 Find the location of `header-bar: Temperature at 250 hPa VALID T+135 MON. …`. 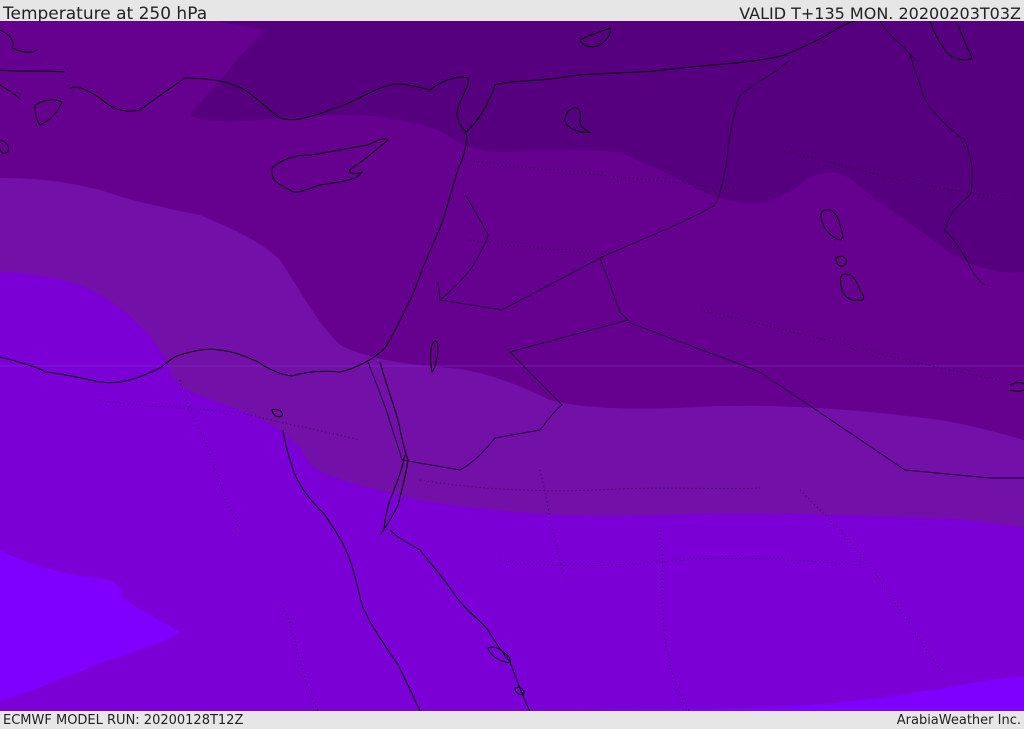

header-bar: Temperature at 250 hPa VALID T+135 MON. … is located at coordinates (512, 12).